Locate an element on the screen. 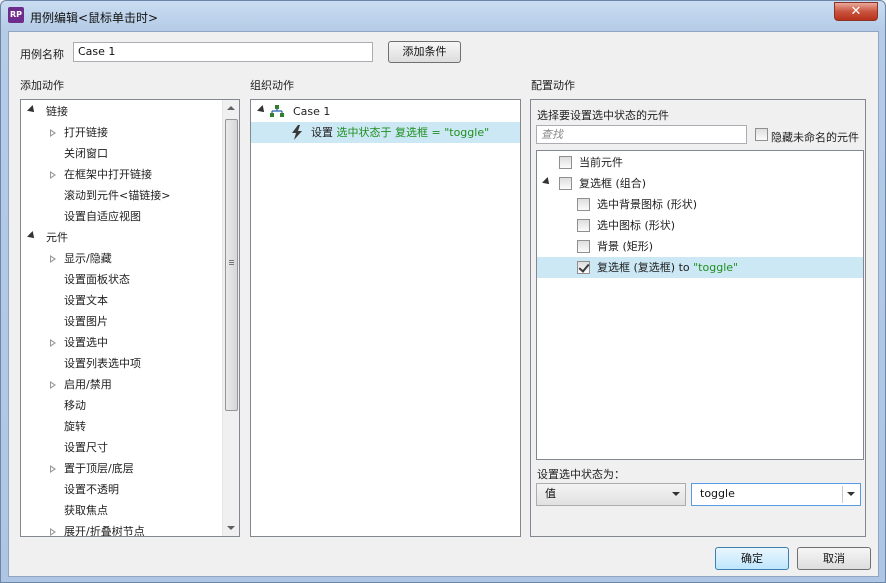  widget-child-row: 选中背景图标 (形状) is located at coordinates (700, 204).